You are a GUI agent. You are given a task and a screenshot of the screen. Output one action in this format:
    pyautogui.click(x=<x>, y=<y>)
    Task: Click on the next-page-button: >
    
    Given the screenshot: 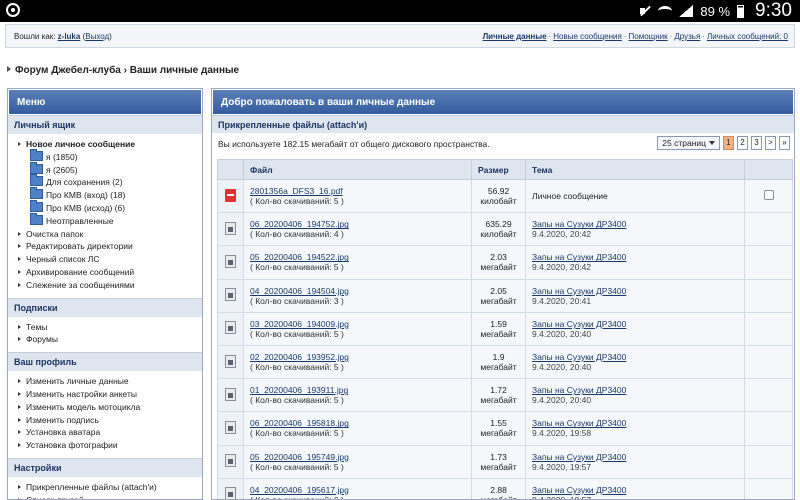 What is the action you would take?
    pyautogui.click(x=770, y=143)
    